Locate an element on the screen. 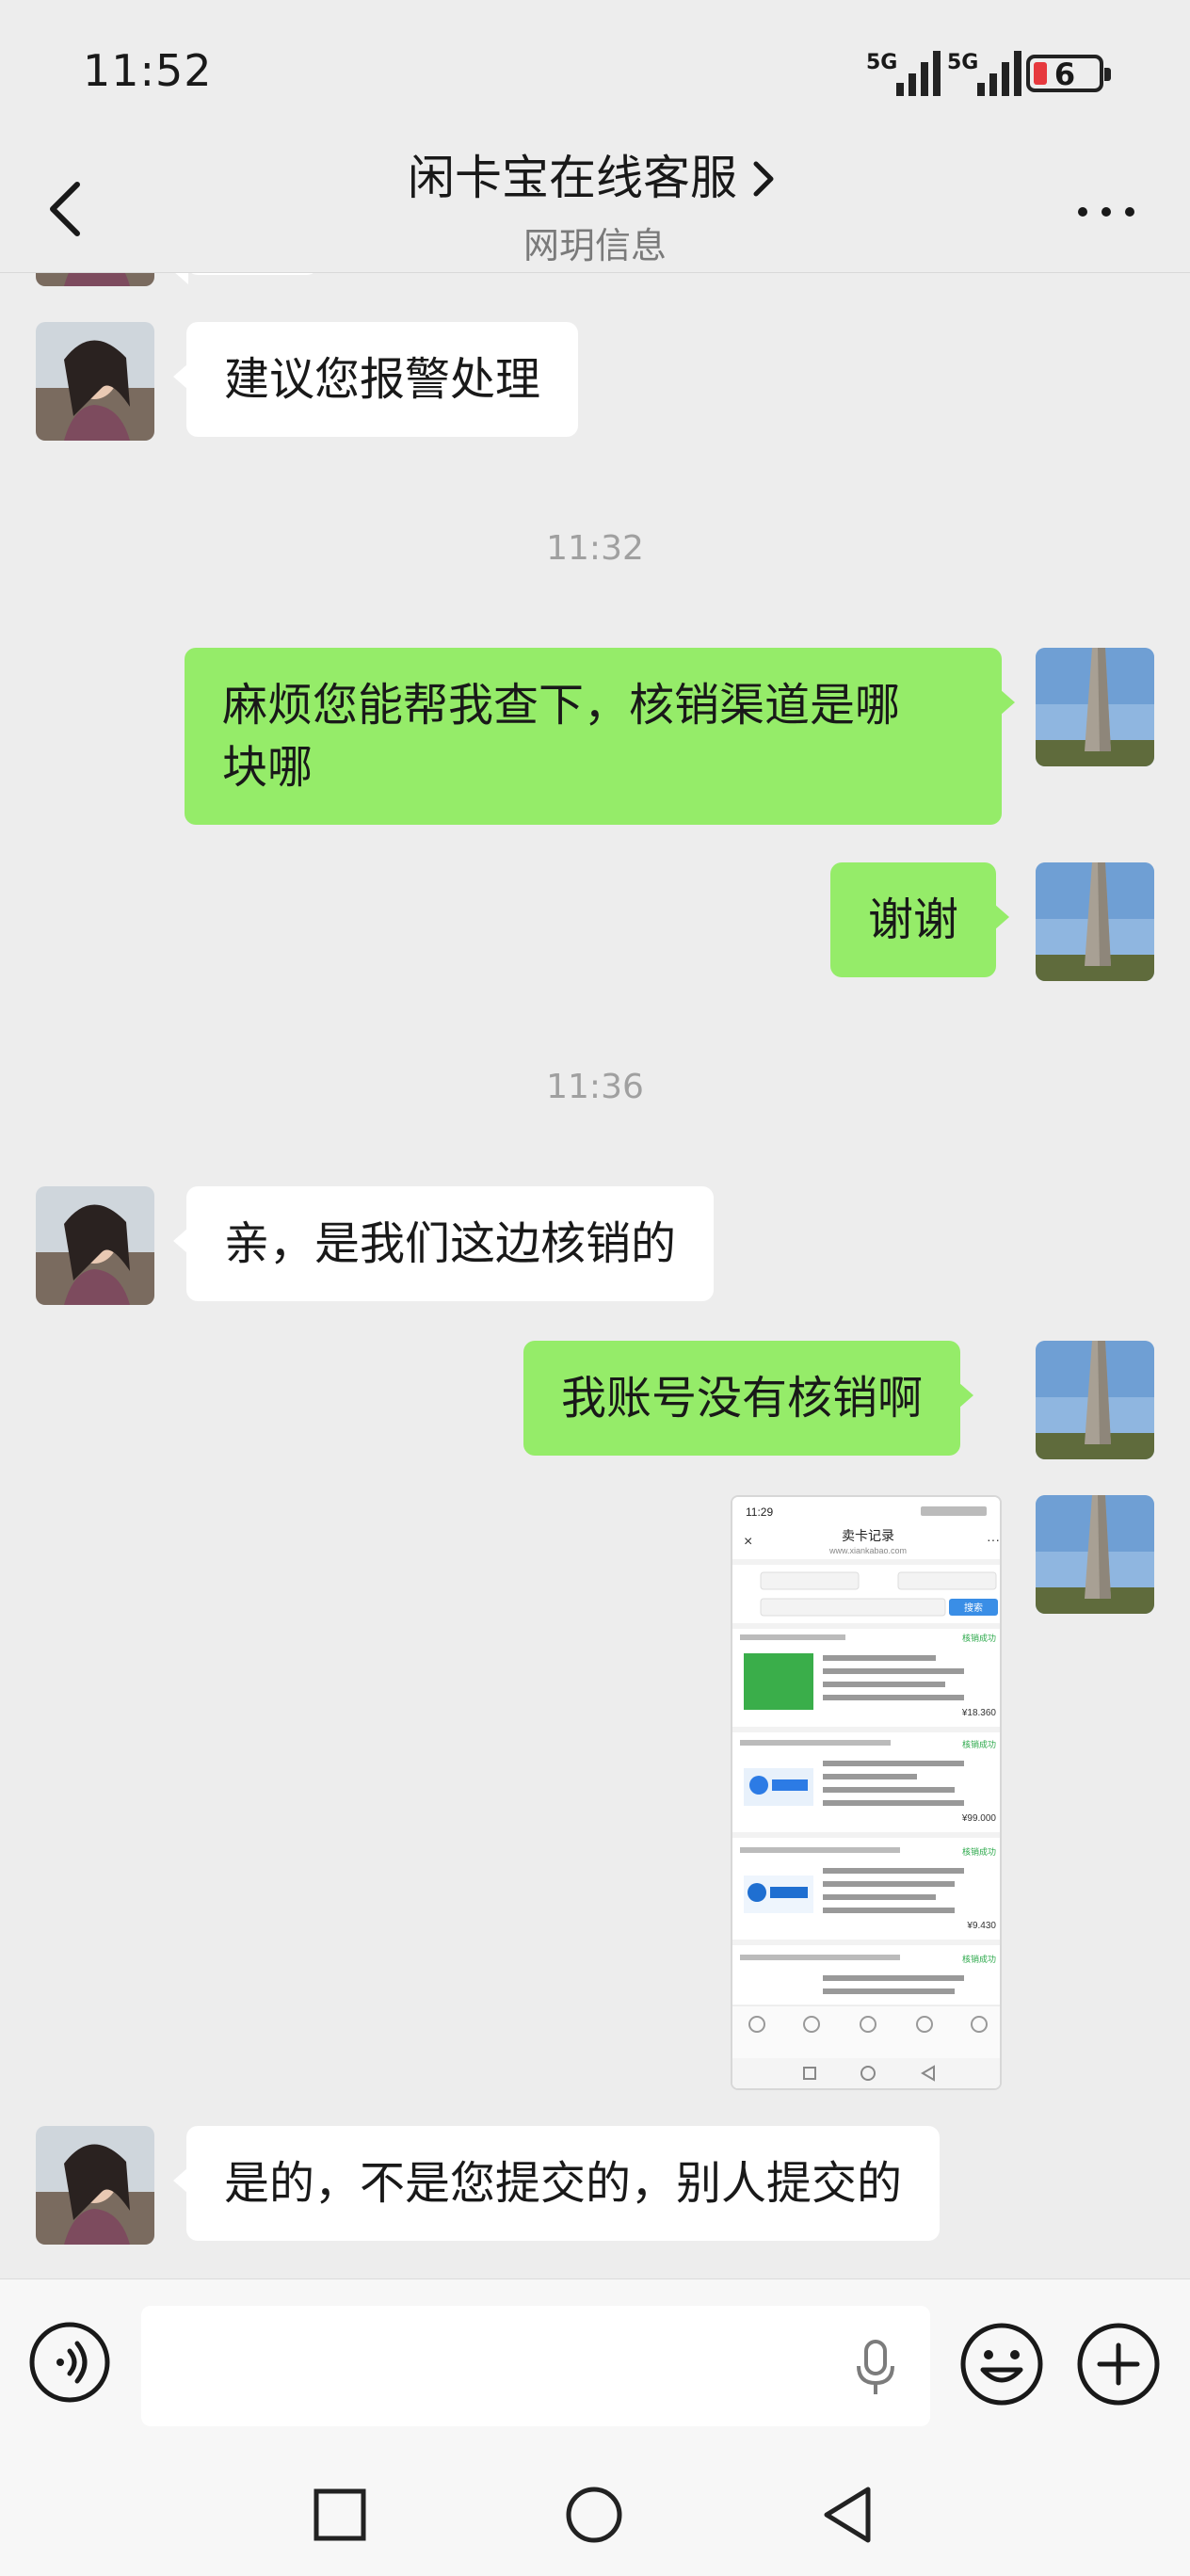  message-bubble-agent: 是的，不是您提交的，别人提交的 is located at coordinates (556, 2183).